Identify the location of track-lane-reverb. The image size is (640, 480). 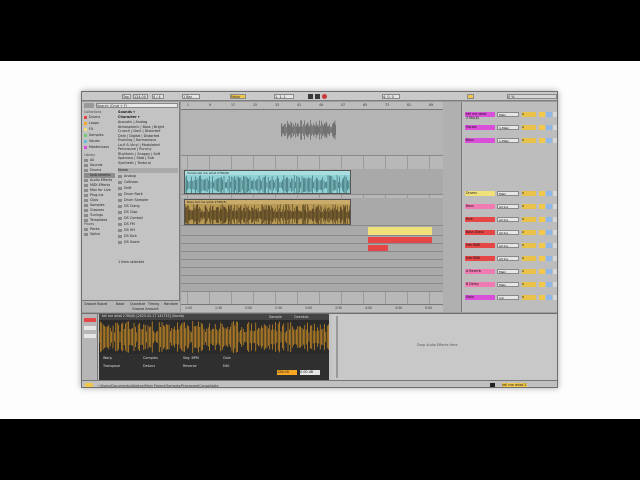
(312, 272).